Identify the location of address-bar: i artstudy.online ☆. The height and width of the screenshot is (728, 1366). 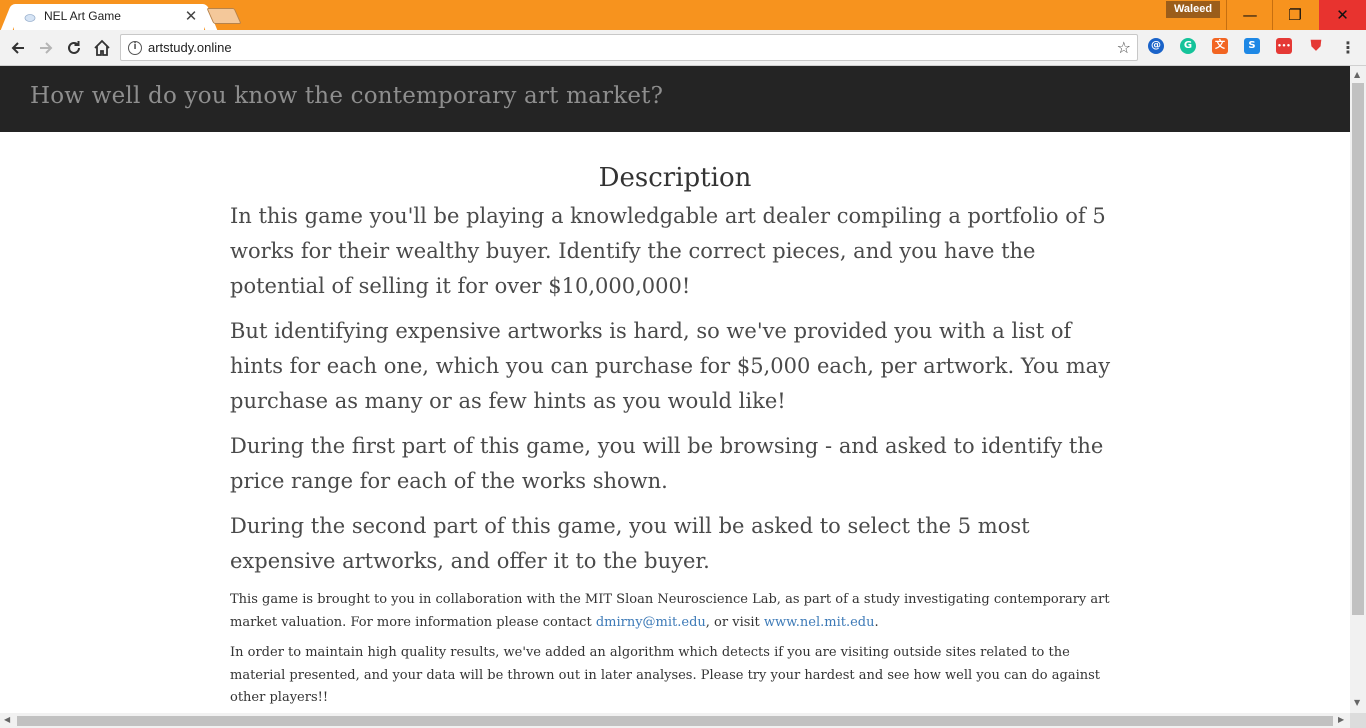
(629, 47).